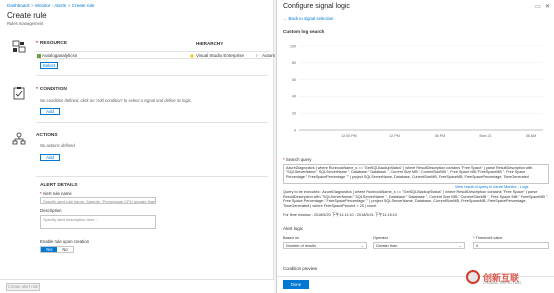 The height and width of the screenshot is (293, 554). I want to click on add-condition-button: Add, so click(50, 111).